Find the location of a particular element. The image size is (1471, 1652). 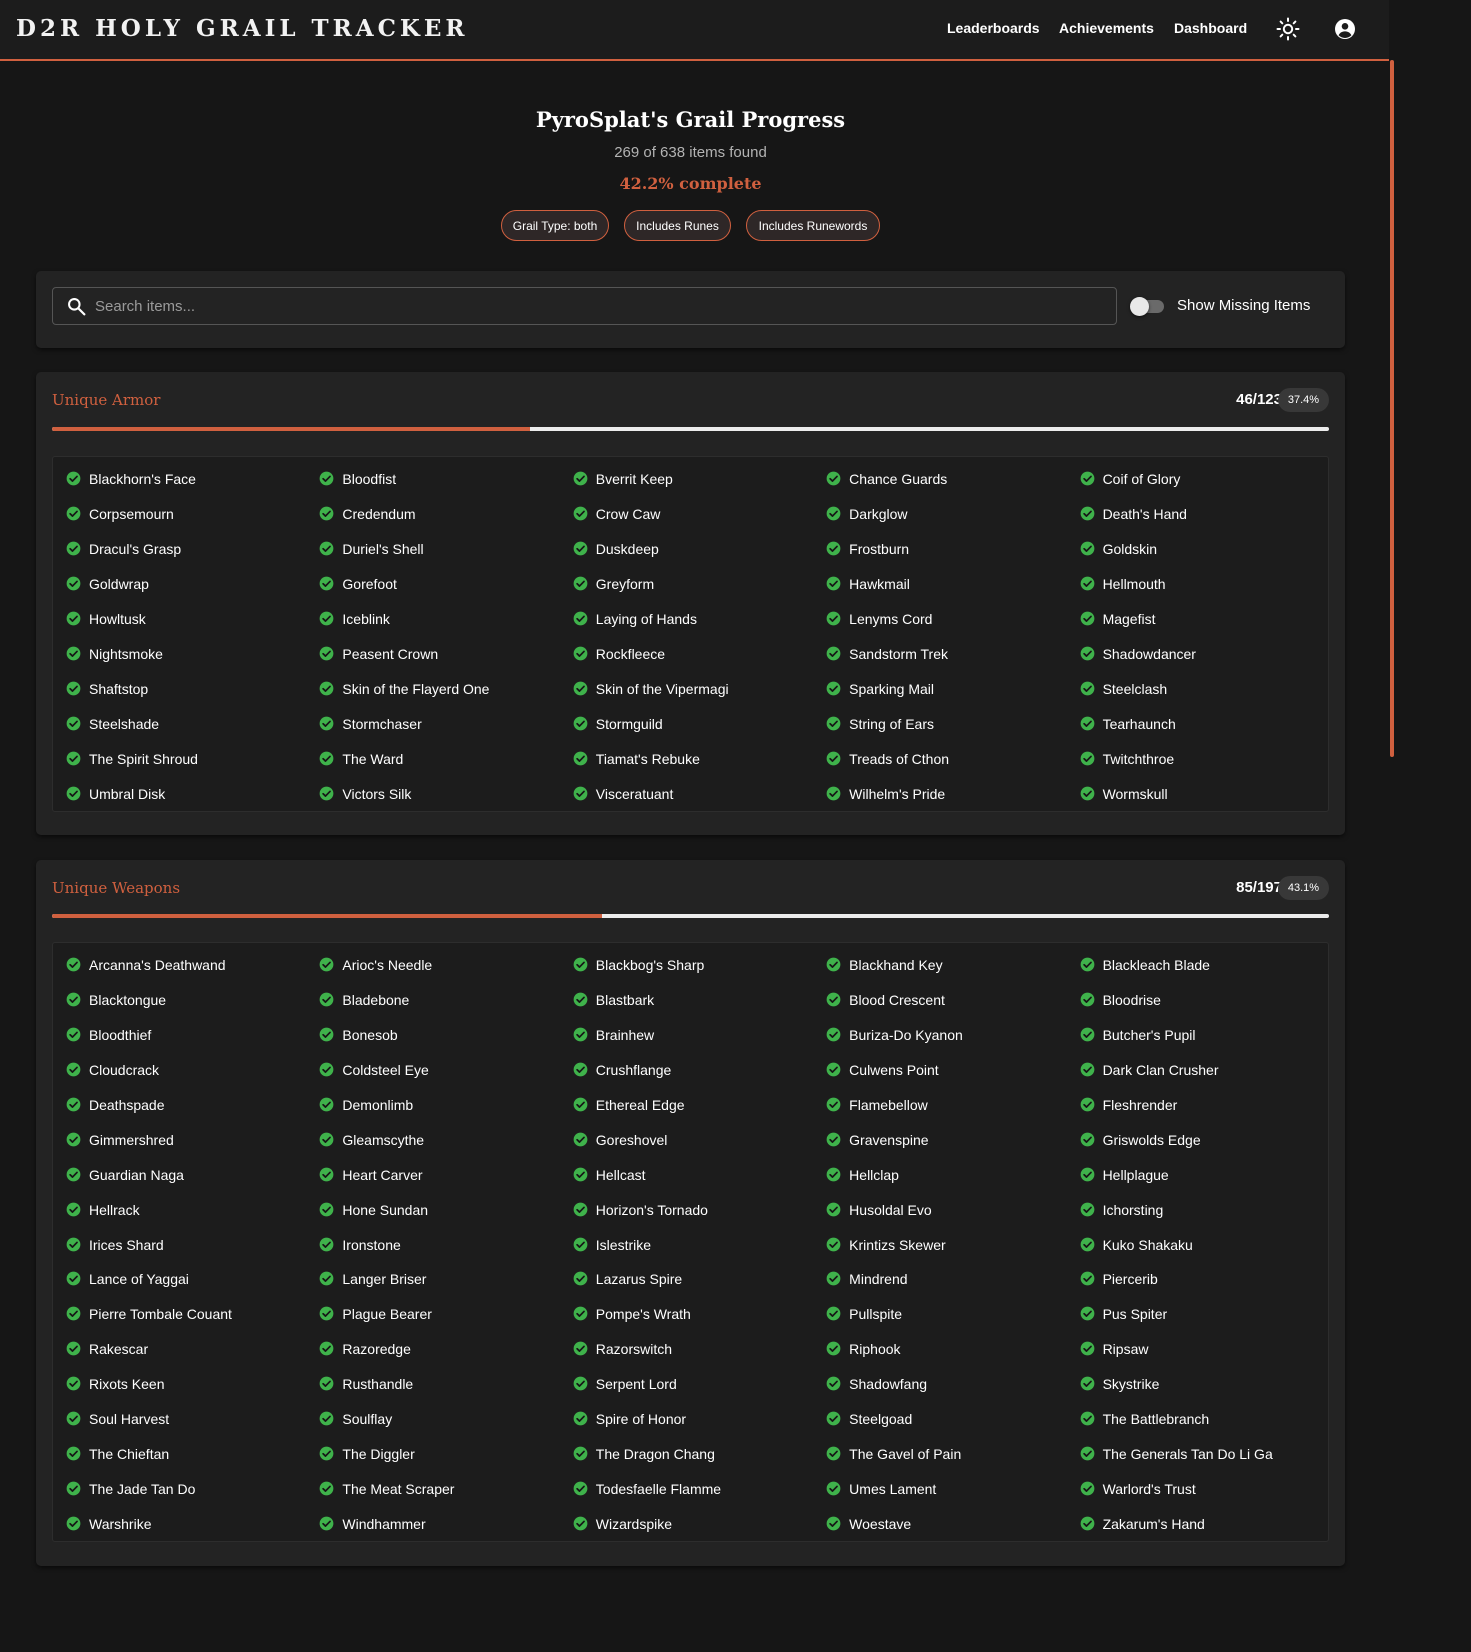

list-item: Hellcast is located at coordinates (698, 1174).